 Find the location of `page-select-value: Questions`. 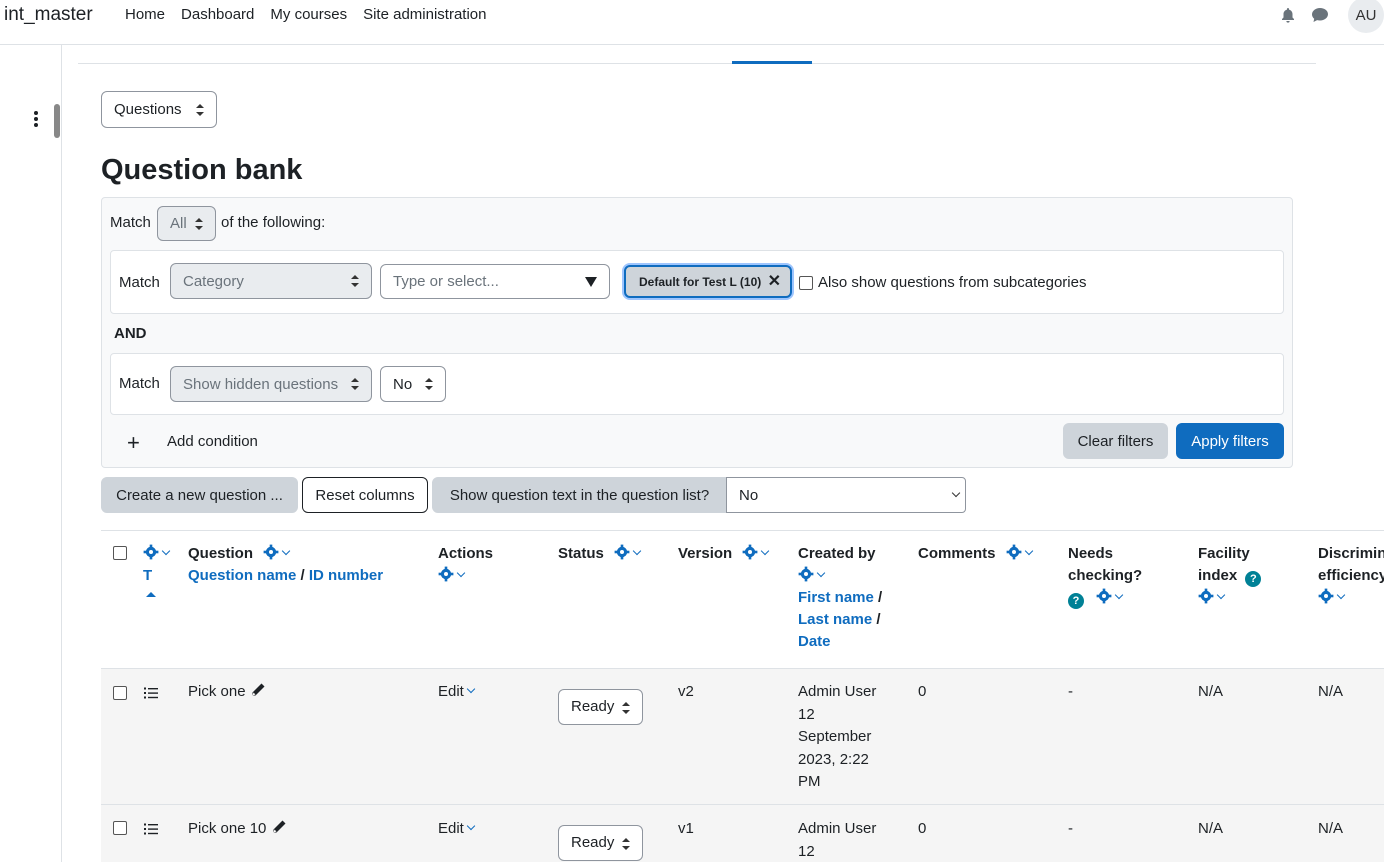

page-select-value: Questions is located at coordinates (148, 109).